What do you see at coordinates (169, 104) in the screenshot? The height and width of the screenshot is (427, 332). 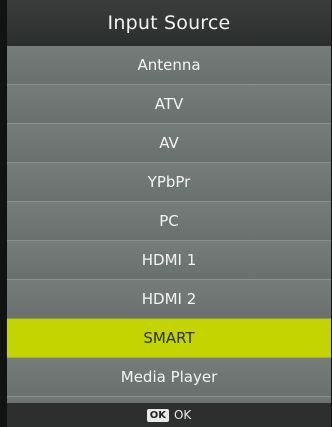 I see `source-item-atv: ATV` at bounding box center [169, 104].